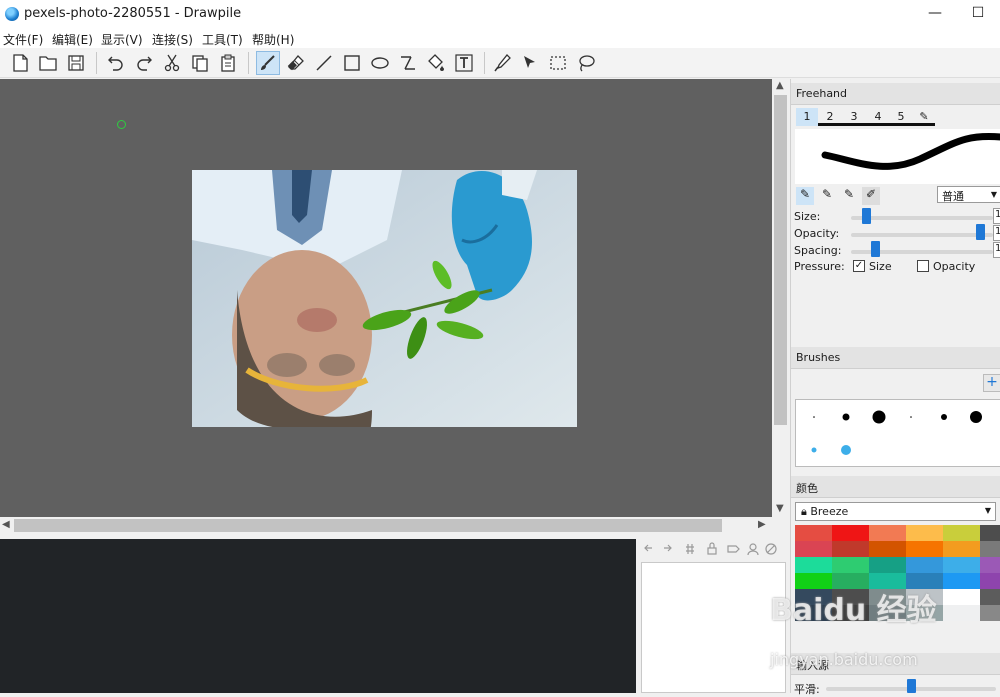 The width and height of the screenshot is (1000, 697). Describe the element at coordinates (922, 218) in the screenshot. I see `size-slider` at that location.